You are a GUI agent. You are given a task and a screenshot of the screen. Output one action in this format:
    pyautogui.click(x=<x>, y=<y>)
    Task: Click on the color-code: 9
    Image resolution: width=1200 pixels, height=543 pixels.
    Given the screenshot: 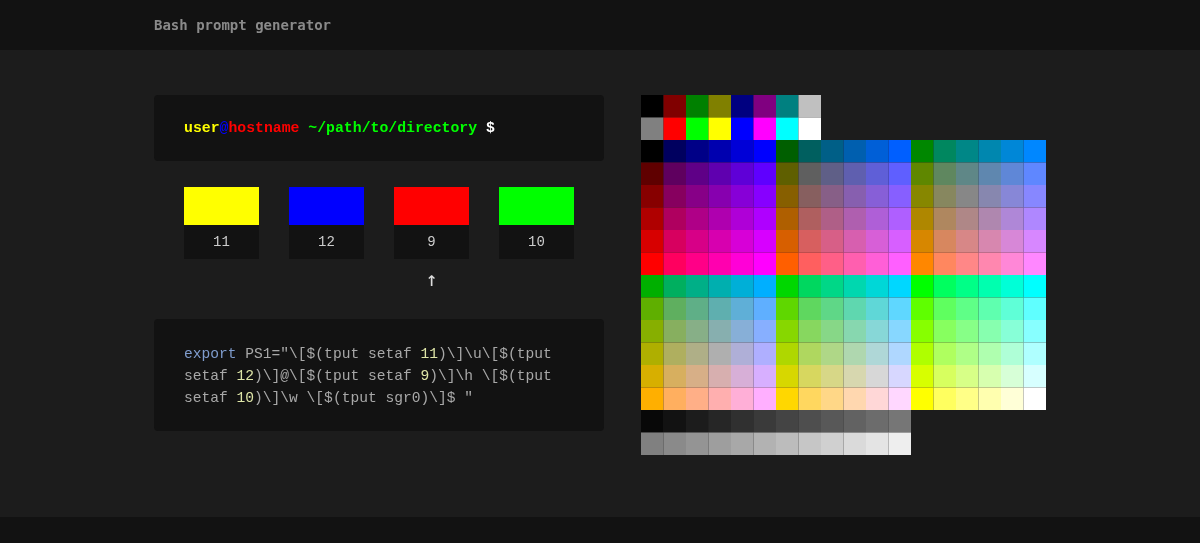 What is the action you would take?
    pyautogui.click(x=431, y=242)
    